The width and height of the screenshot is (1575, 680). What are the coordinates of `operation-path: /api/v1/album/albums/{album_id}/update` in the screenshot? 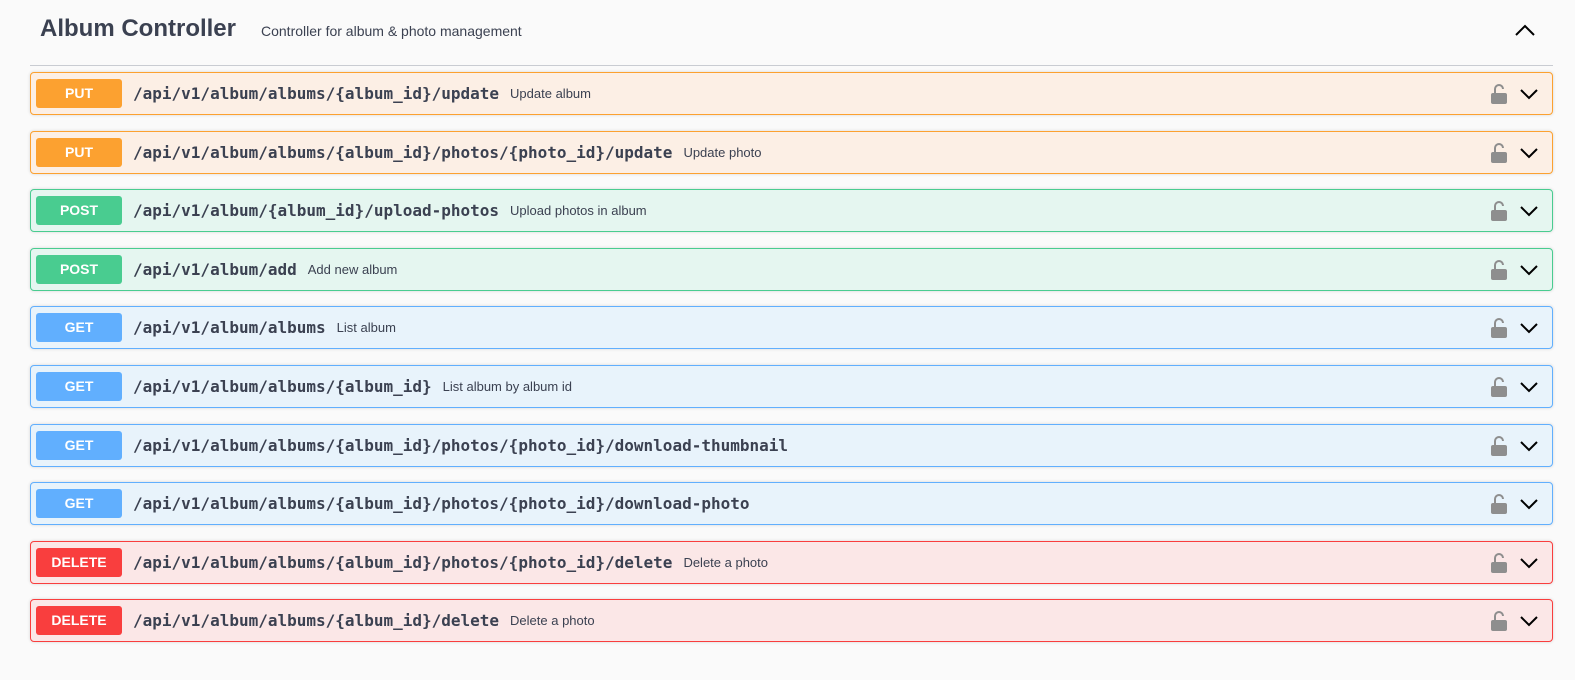 It's located at (316, 93).